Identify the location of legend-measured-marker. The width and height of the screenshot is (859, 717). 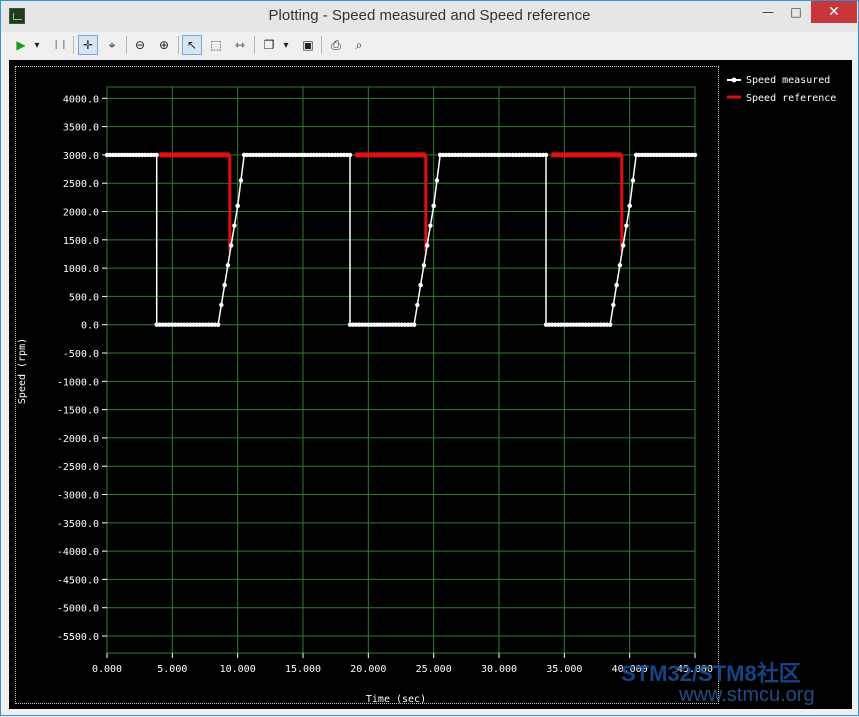
(734, 80).